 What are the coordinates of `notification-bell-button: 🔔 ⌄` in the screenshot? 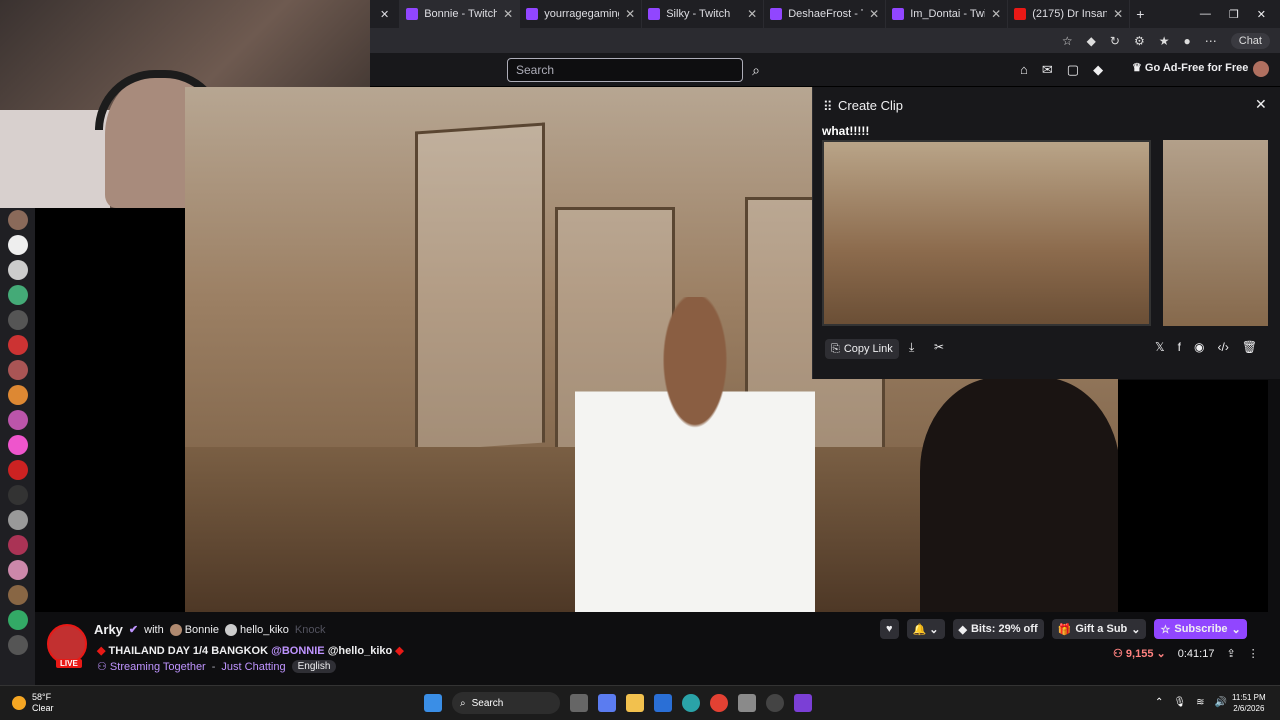 It's located at (925, 629).